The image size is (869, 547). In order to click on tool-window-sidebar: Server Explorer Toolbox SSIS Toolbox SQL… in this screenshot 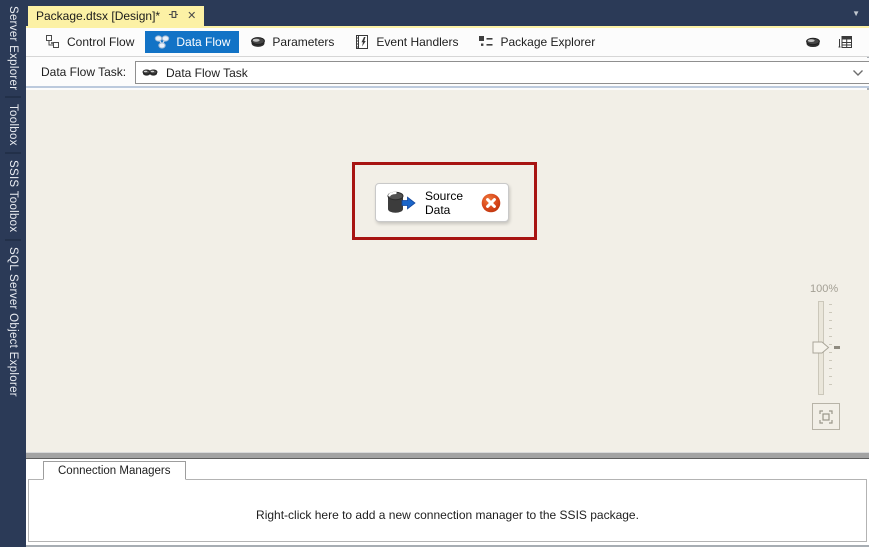, I will do `click(13, 273)`.